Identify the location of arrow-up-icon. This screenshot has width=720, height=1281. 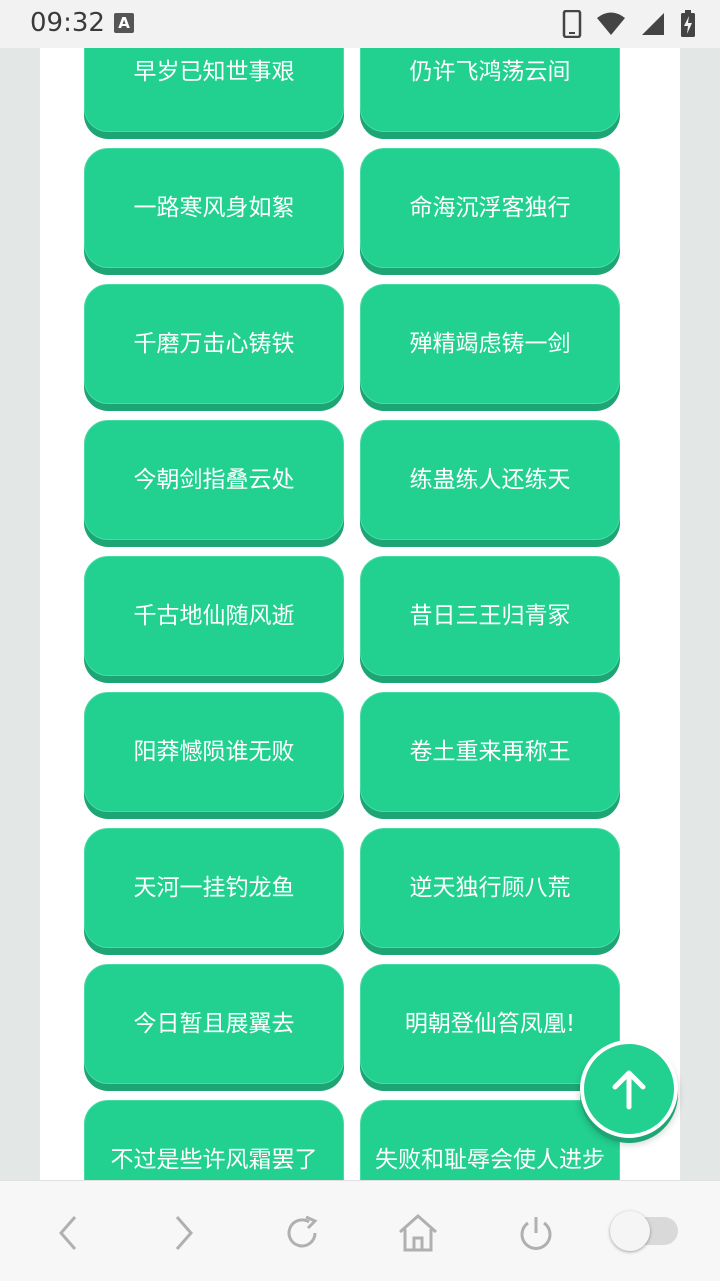
(629, 1090).